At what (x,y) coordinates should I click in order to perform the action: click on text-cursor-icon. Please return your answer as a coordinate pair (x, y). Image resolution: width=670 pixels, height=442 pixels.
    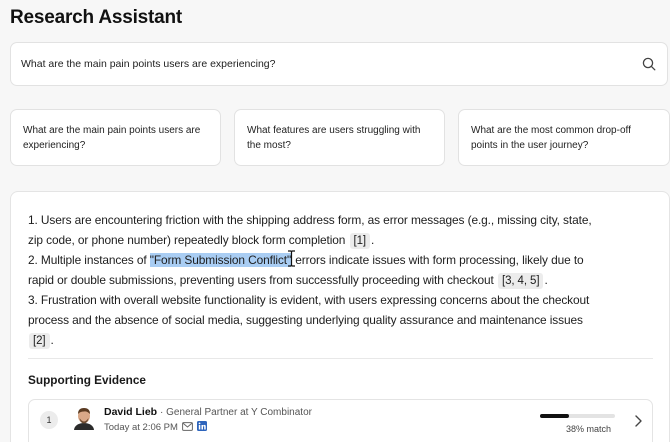
    Looking at the image, I should click on (292, 258).